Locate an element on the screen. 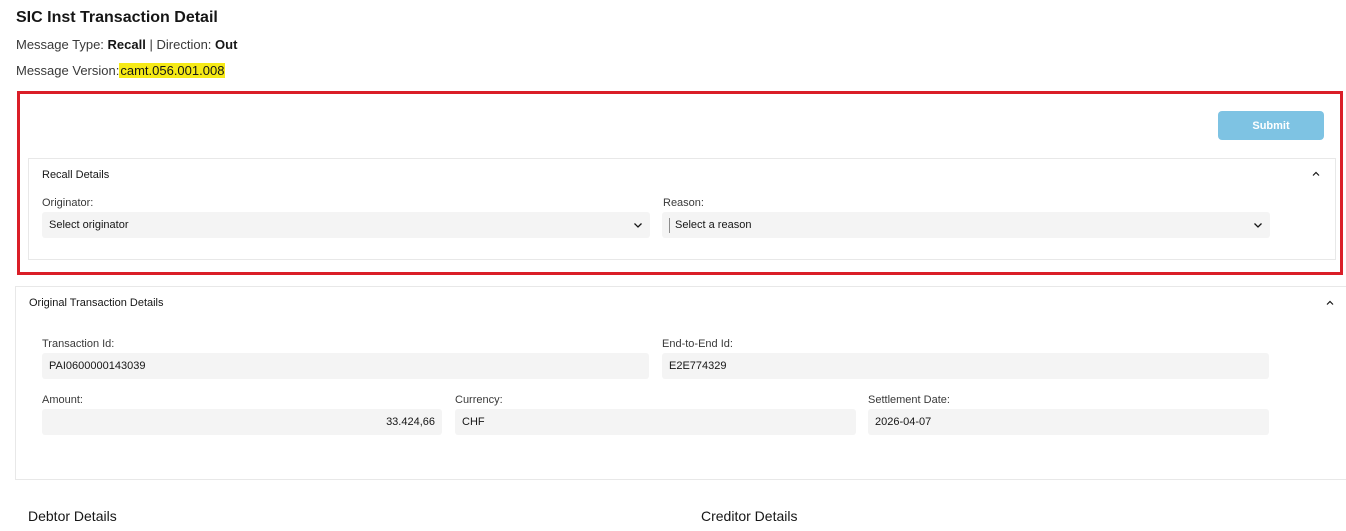 The image size is (1346, 531). recall-details-title: Recall Details is located at coordinates (76, 175).